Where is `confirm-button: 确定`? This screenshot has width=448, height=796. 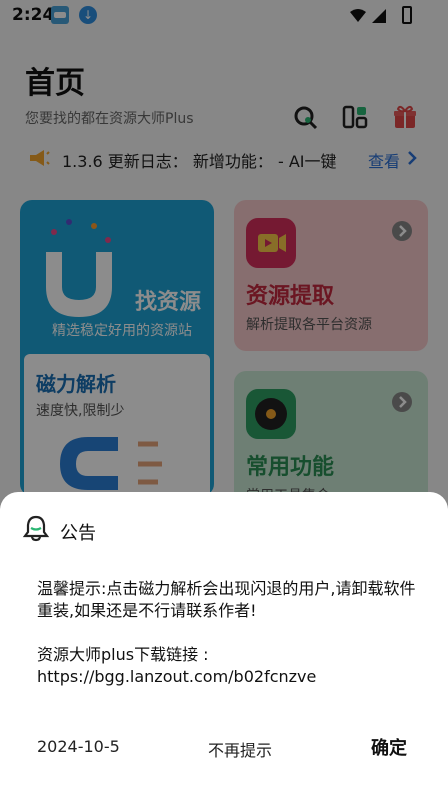
confirm-button: 确定 is located at coordinates (389, 747).